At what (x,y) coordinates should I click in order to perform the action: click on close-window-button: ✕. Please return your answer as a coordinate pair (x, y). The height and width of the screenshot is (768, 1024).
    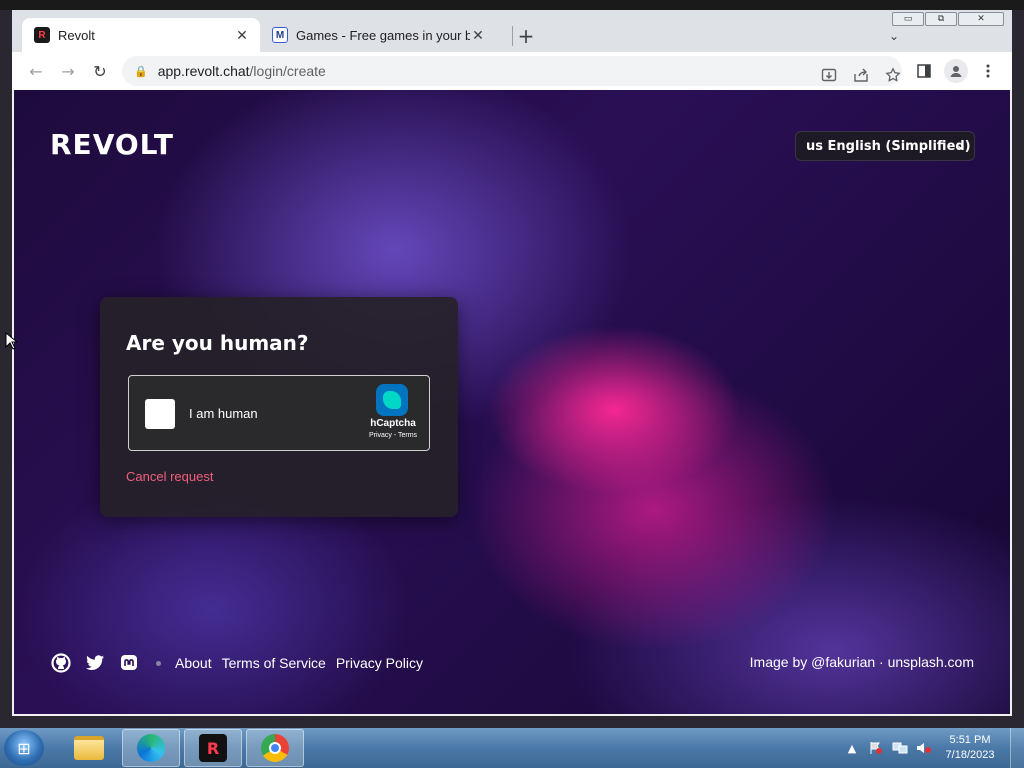
    Looking at the image, I should click on (981, 19).